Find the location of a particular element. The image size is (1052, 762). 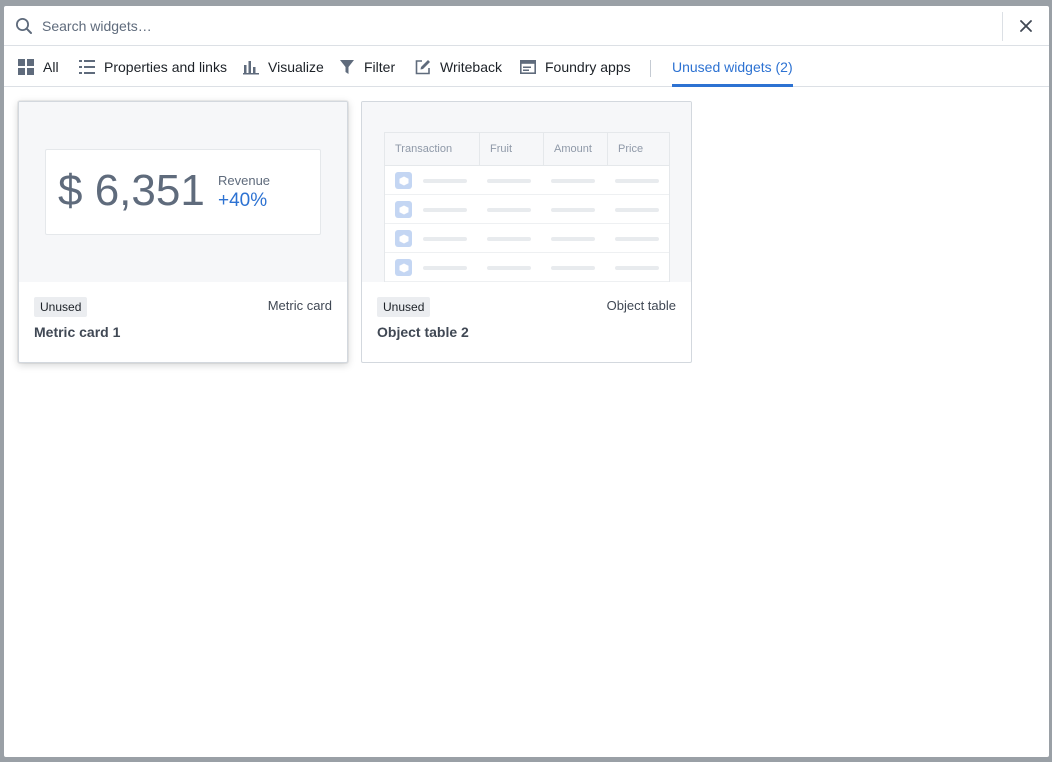

metric-change: +40% is located at coordinates (243, 200).